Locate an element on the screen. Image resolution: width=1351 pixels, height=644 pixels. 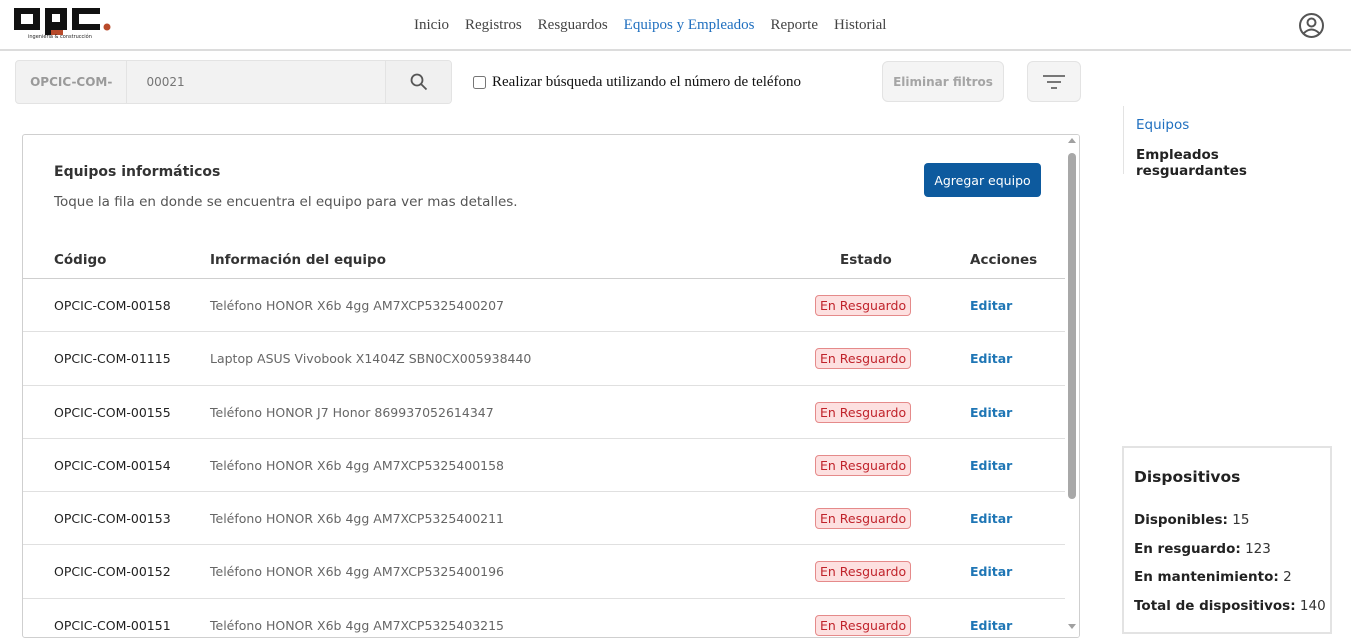
row-info: Teléfono HONOR X6b 4gg AM7XCP5325400207 is located at coordinates (357, 305).